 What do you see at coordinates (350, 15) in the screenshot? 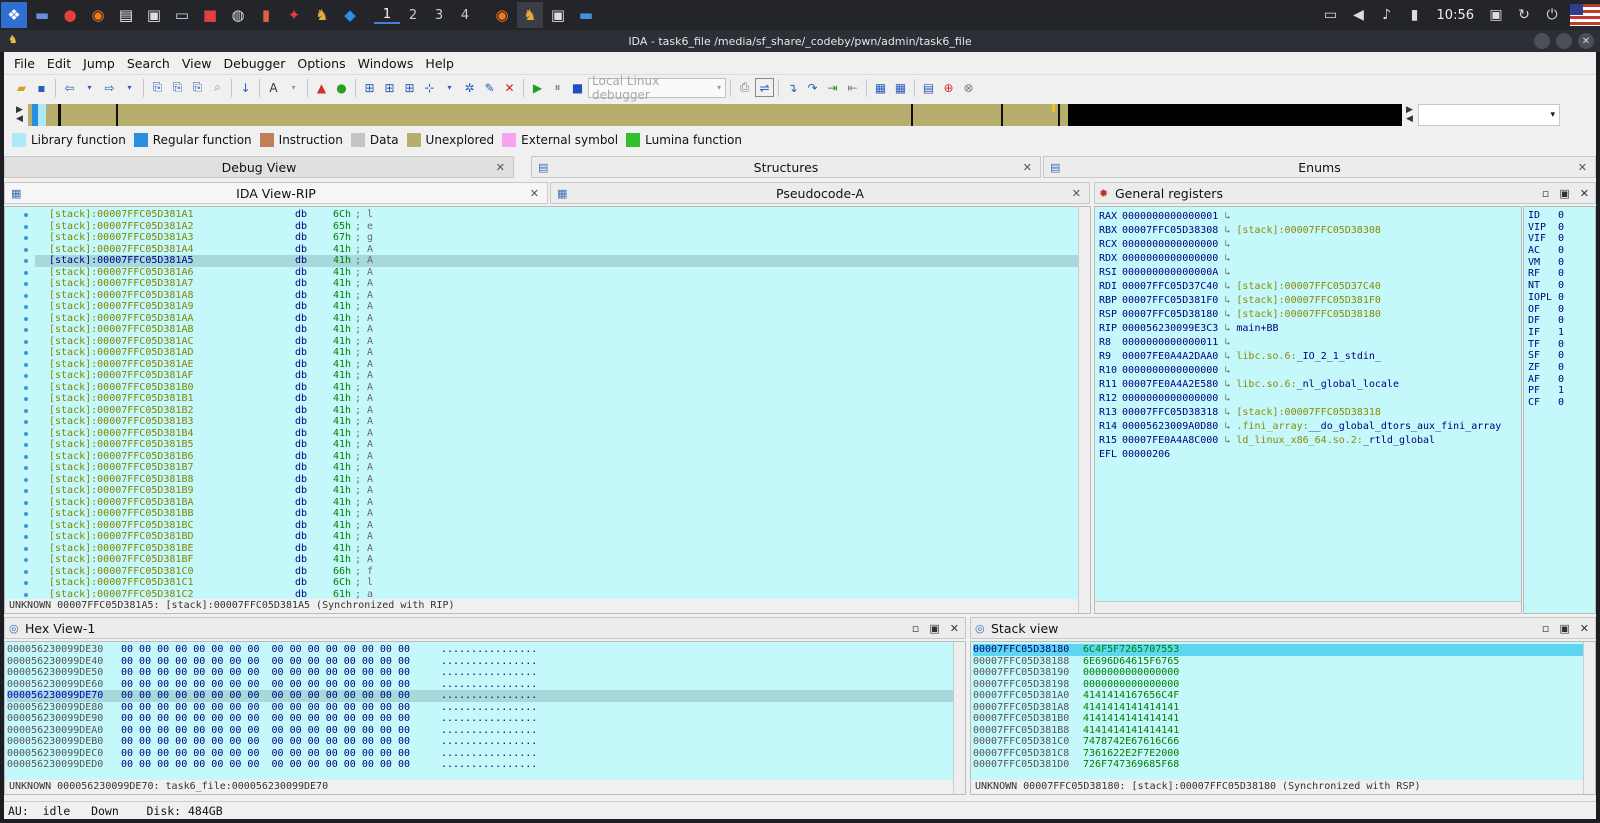
I see `vscode-icon: ◆` at bounding box center [350, 15].